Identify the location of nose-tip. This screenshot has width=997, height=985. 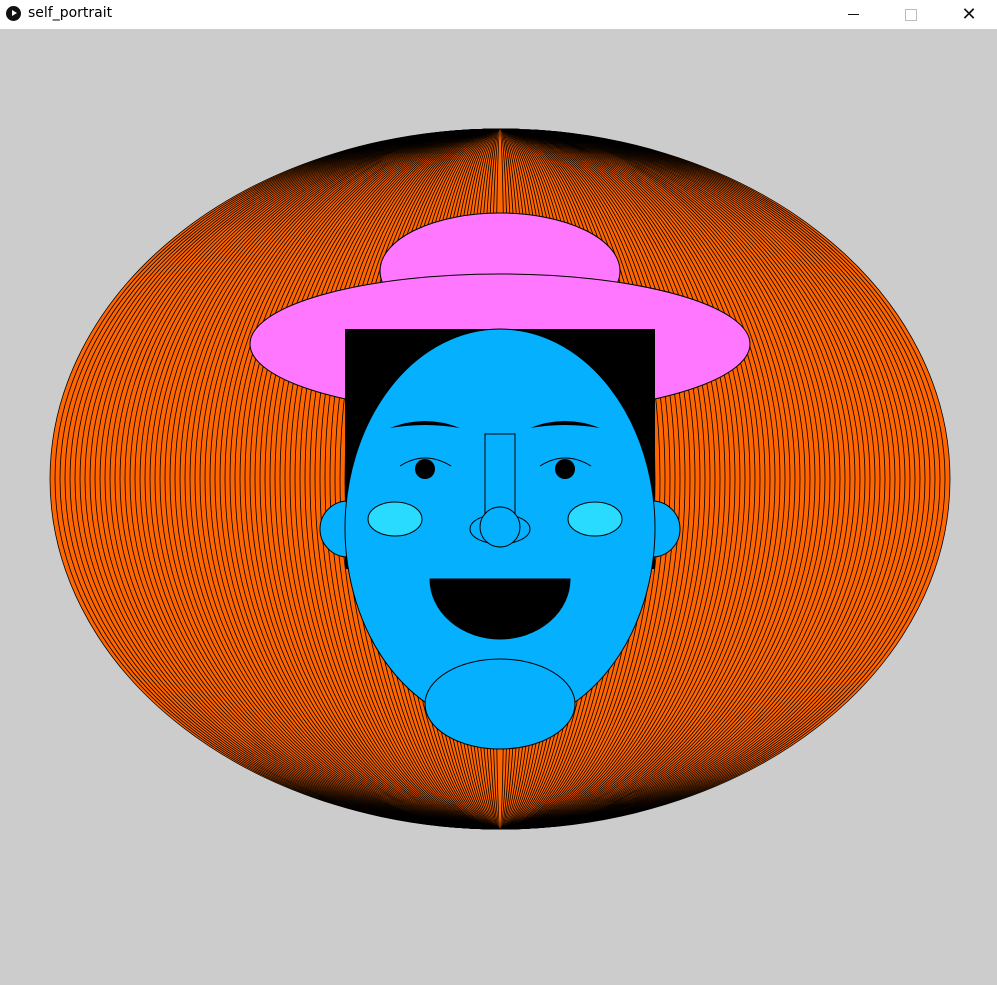
(500, 527).